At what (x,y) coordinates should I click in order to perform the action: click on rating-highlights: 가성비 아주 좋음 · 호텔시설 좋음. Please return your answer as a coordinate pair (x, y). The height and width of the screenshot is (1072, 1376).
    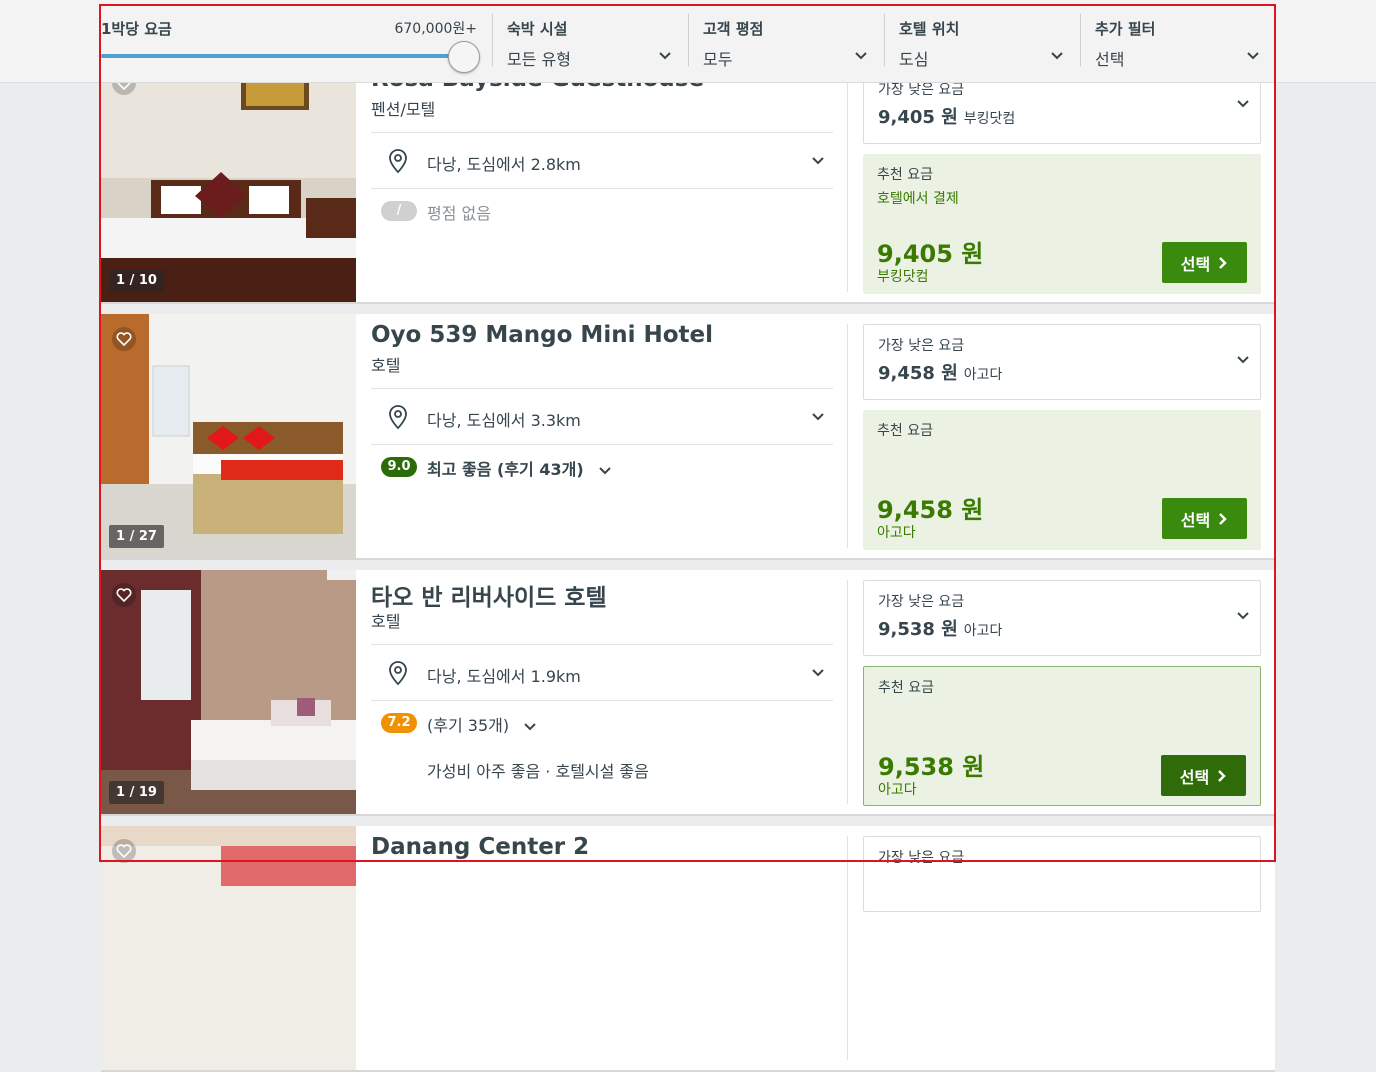
    Looking at the image, I should click on (538, 771).